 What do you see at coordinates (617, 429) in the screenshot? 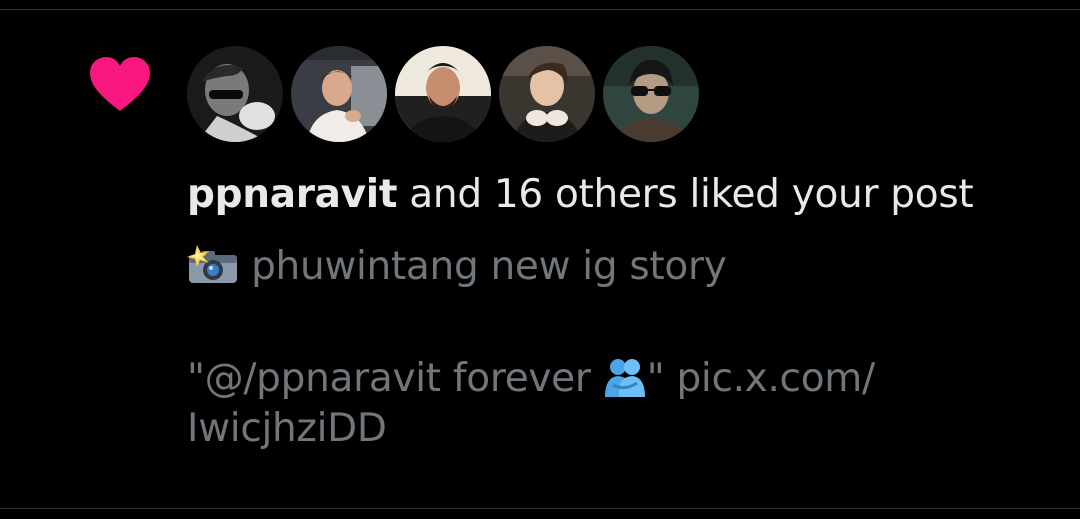
I see `preview-line: IwicjhziDD` at bounding box center [617, 429].